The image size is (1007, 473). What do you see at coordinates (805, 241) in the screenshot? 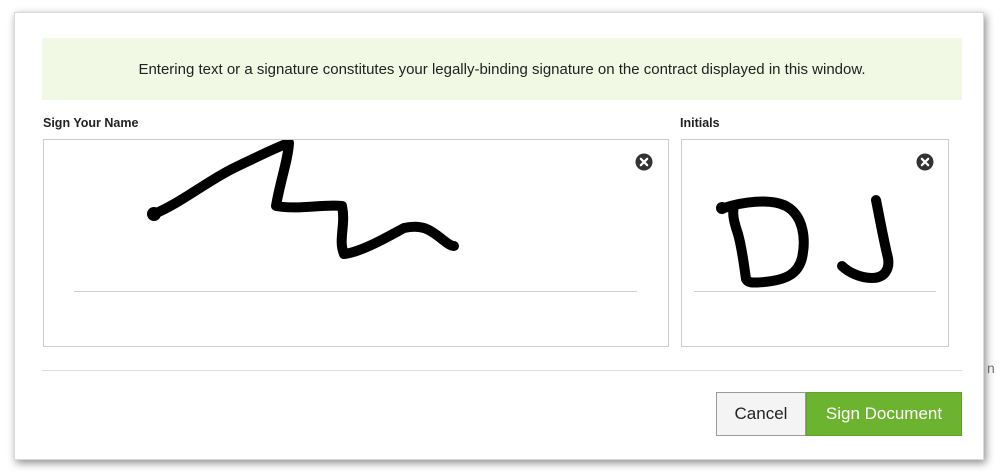
I see `initials-stroke` at bounding box center [805, 241].